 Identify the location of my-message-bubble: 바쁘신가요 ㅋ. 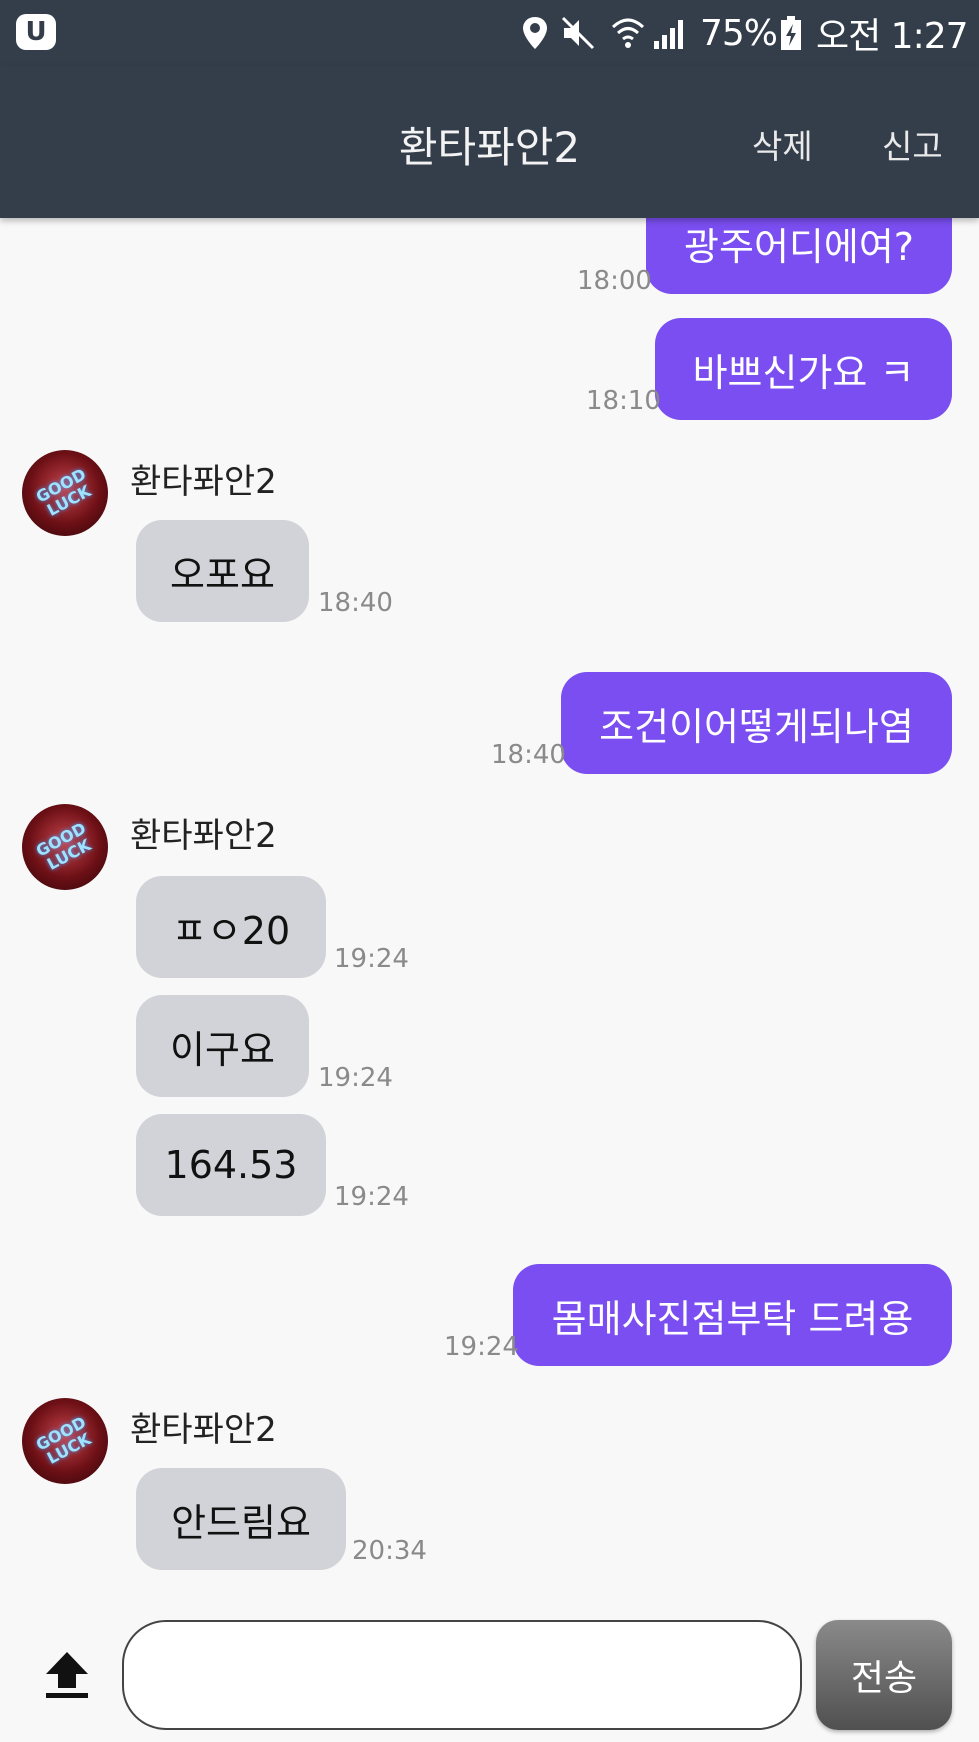
(803, 369).